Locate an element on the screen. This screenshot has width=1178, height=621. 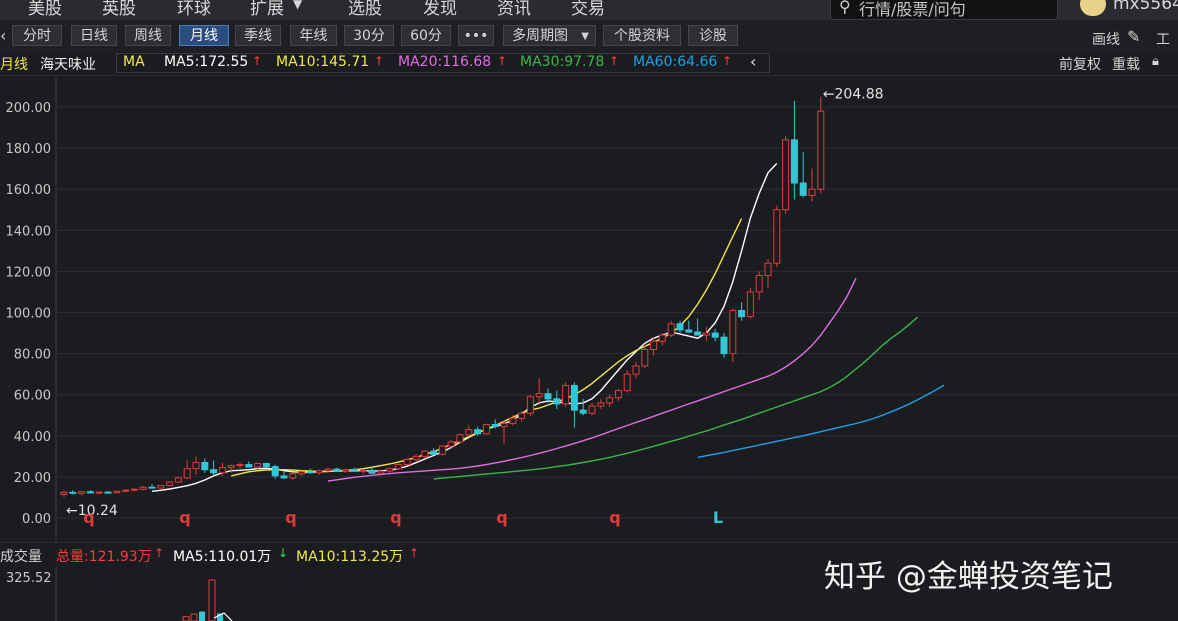
nav-trade: 交易 is located at coordinates (588, 9).